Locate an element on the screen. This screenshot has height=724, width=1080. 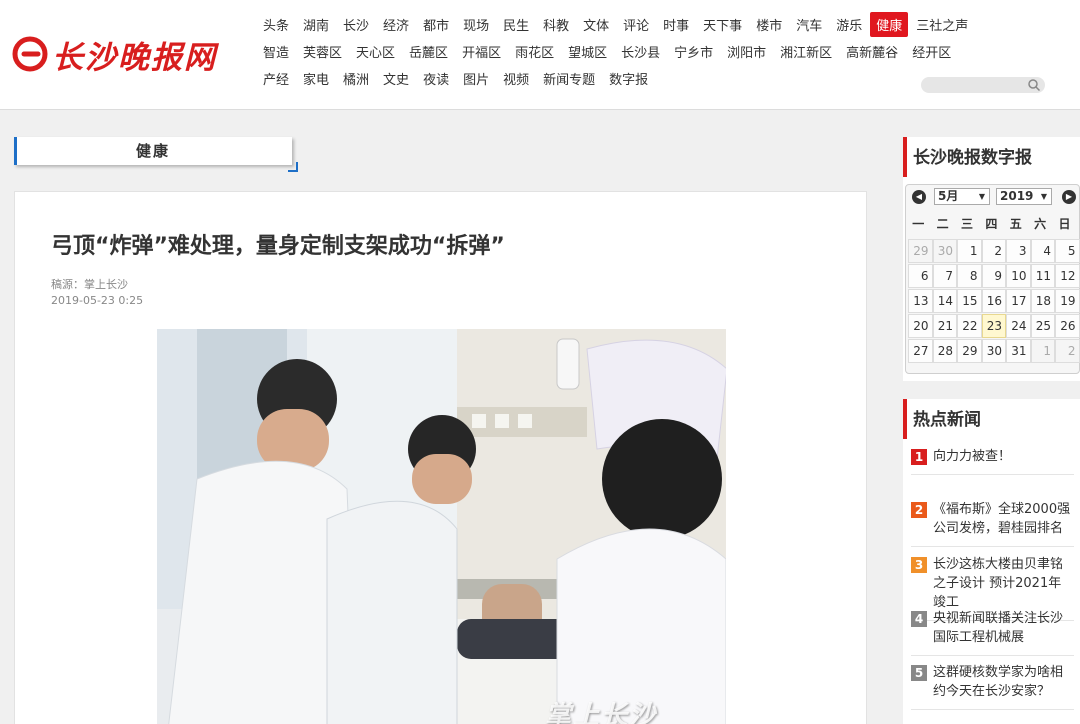
nav-item: 文体 is located at coordinates (596, 24).